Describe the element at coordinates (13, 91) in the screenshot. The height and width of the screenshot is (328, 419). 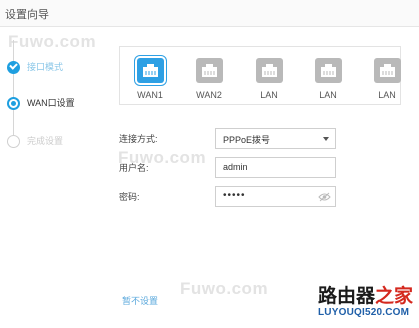
I see `steps-connector` at that location.